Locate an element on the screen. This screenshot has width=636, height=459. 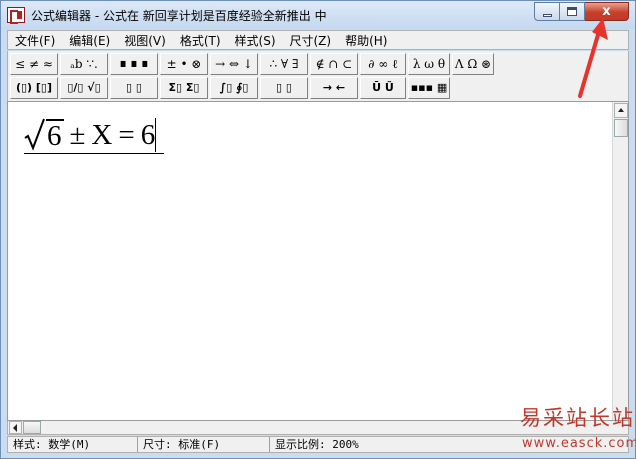
integral-templates-button: ∫▯ ∮▯ is located at coordinates (234, 88).